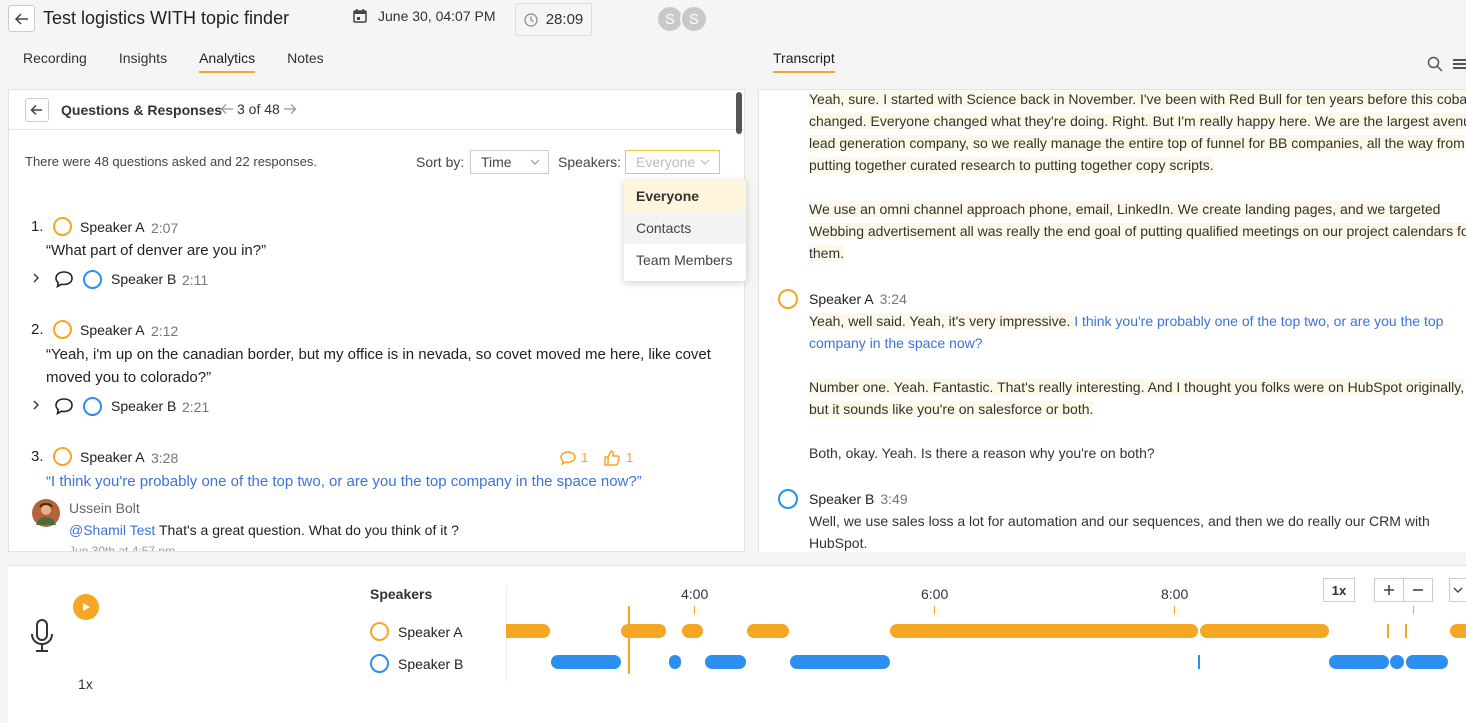 This screenshot has height=723, width=1466. What do you see at coordinates (1389, 590) in the screenshot?
I see `zoom-in-button` at bounding box center [1389, 590].